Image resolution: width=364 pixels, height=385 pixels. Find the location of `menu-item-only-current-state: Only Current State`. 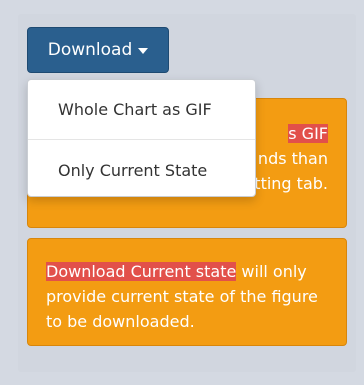

menu-item-only-current-state: Only Current State is located at coordinates (141, 170).